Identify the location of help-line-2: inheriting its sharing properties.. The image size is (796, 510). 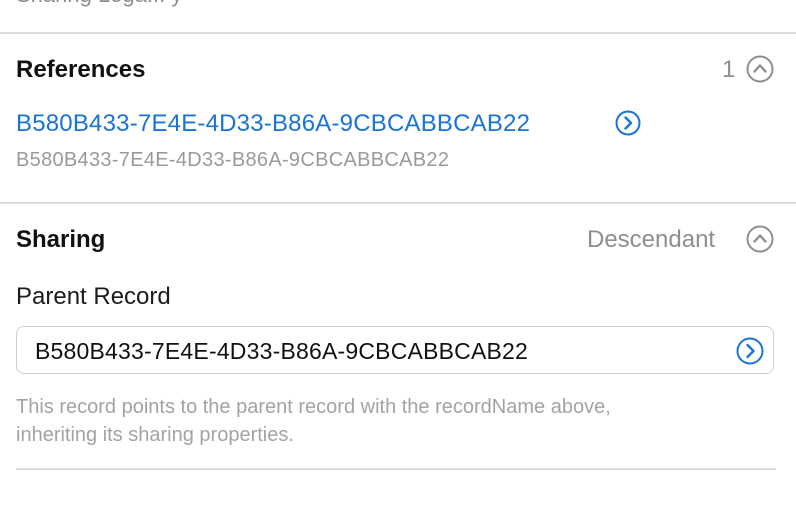
(155, 435).